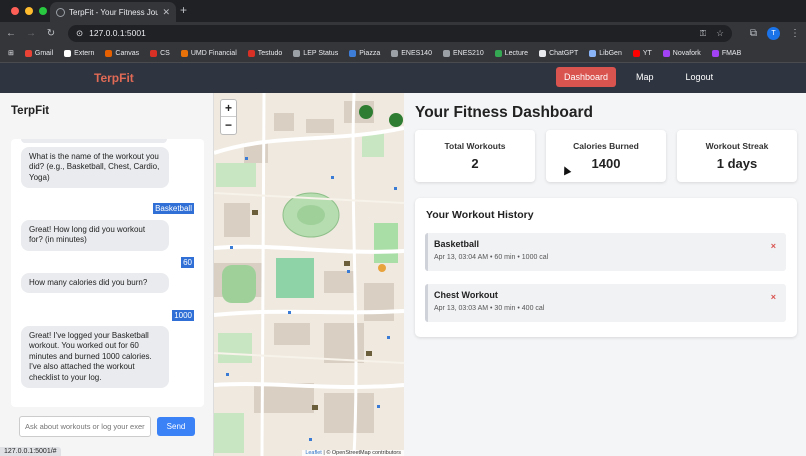  What do you see at coordinates (176, 426) in the screenshot?
I see `send-button: Send` at bounding box center [176, 426].